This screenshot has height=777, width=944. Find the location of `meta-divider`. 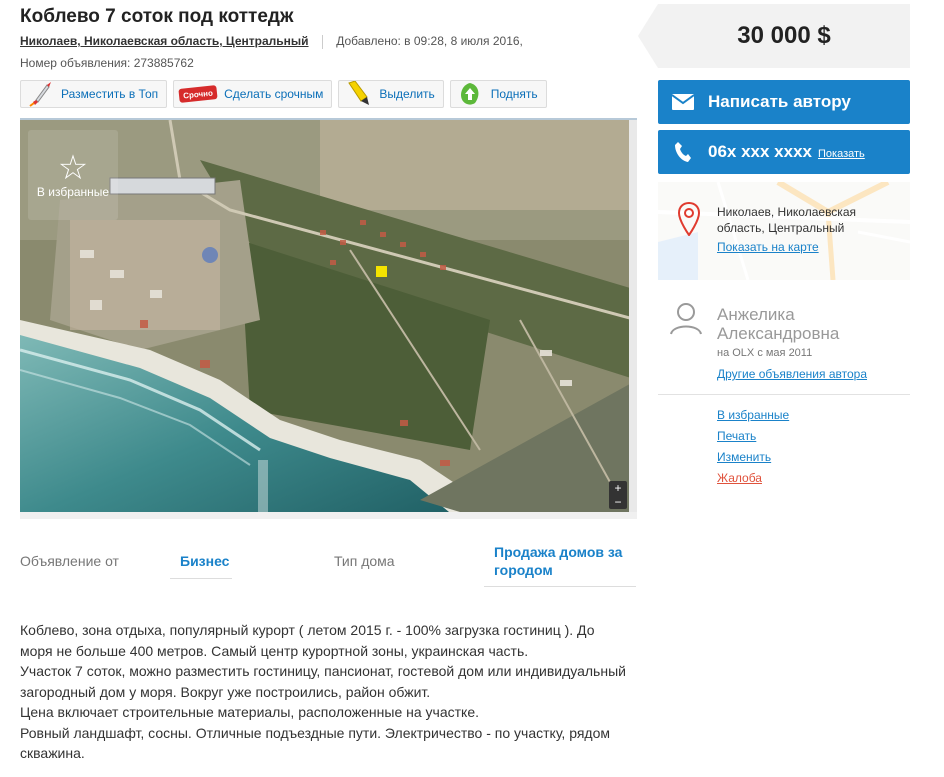

meta-divider is located at coordinates (322, 41).